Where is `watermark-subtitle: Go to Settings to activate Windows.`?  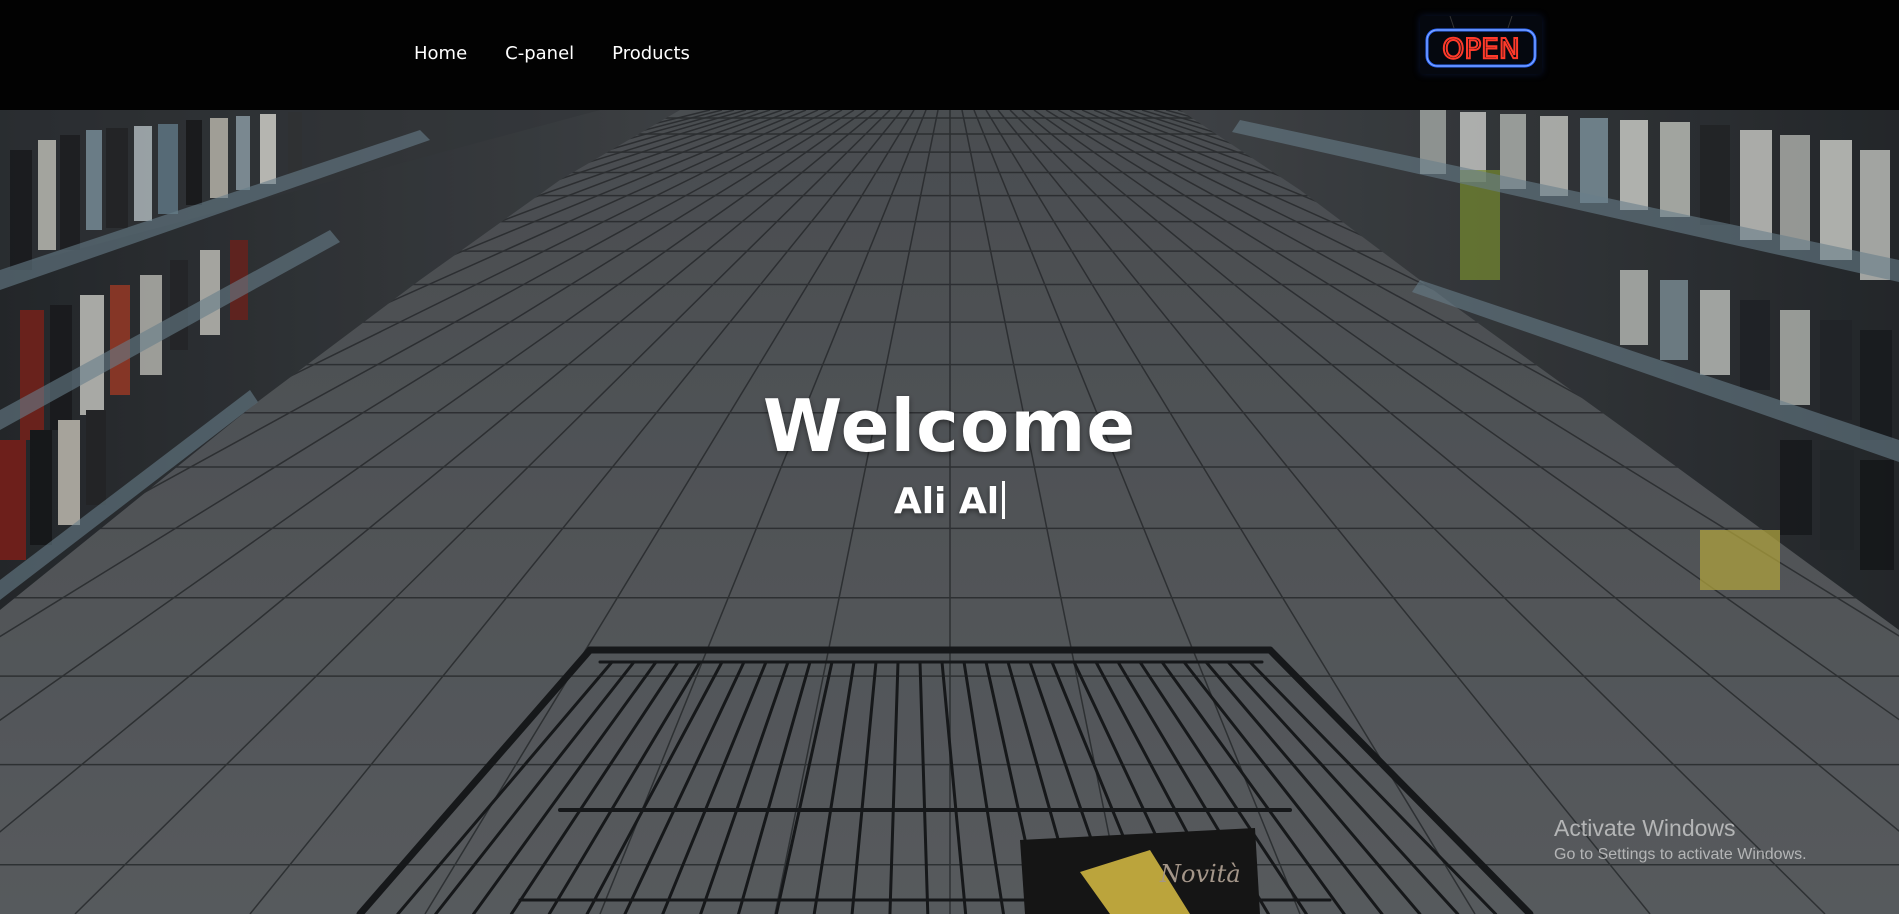 watermark-subtitle: Go to Settings to activate Windows. is located at coordinates (1680, 854).